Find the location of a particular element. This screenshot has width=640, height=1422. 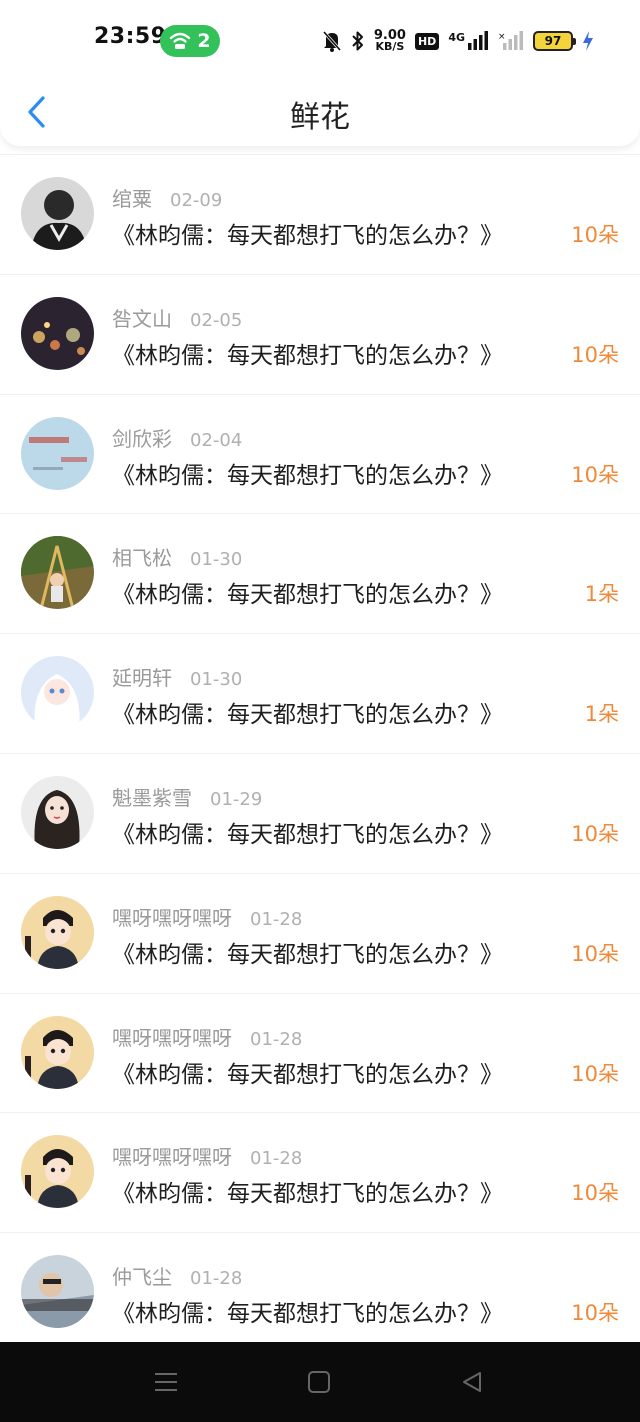

wifi-hotspot-icon is located at coordinates (180, 40).